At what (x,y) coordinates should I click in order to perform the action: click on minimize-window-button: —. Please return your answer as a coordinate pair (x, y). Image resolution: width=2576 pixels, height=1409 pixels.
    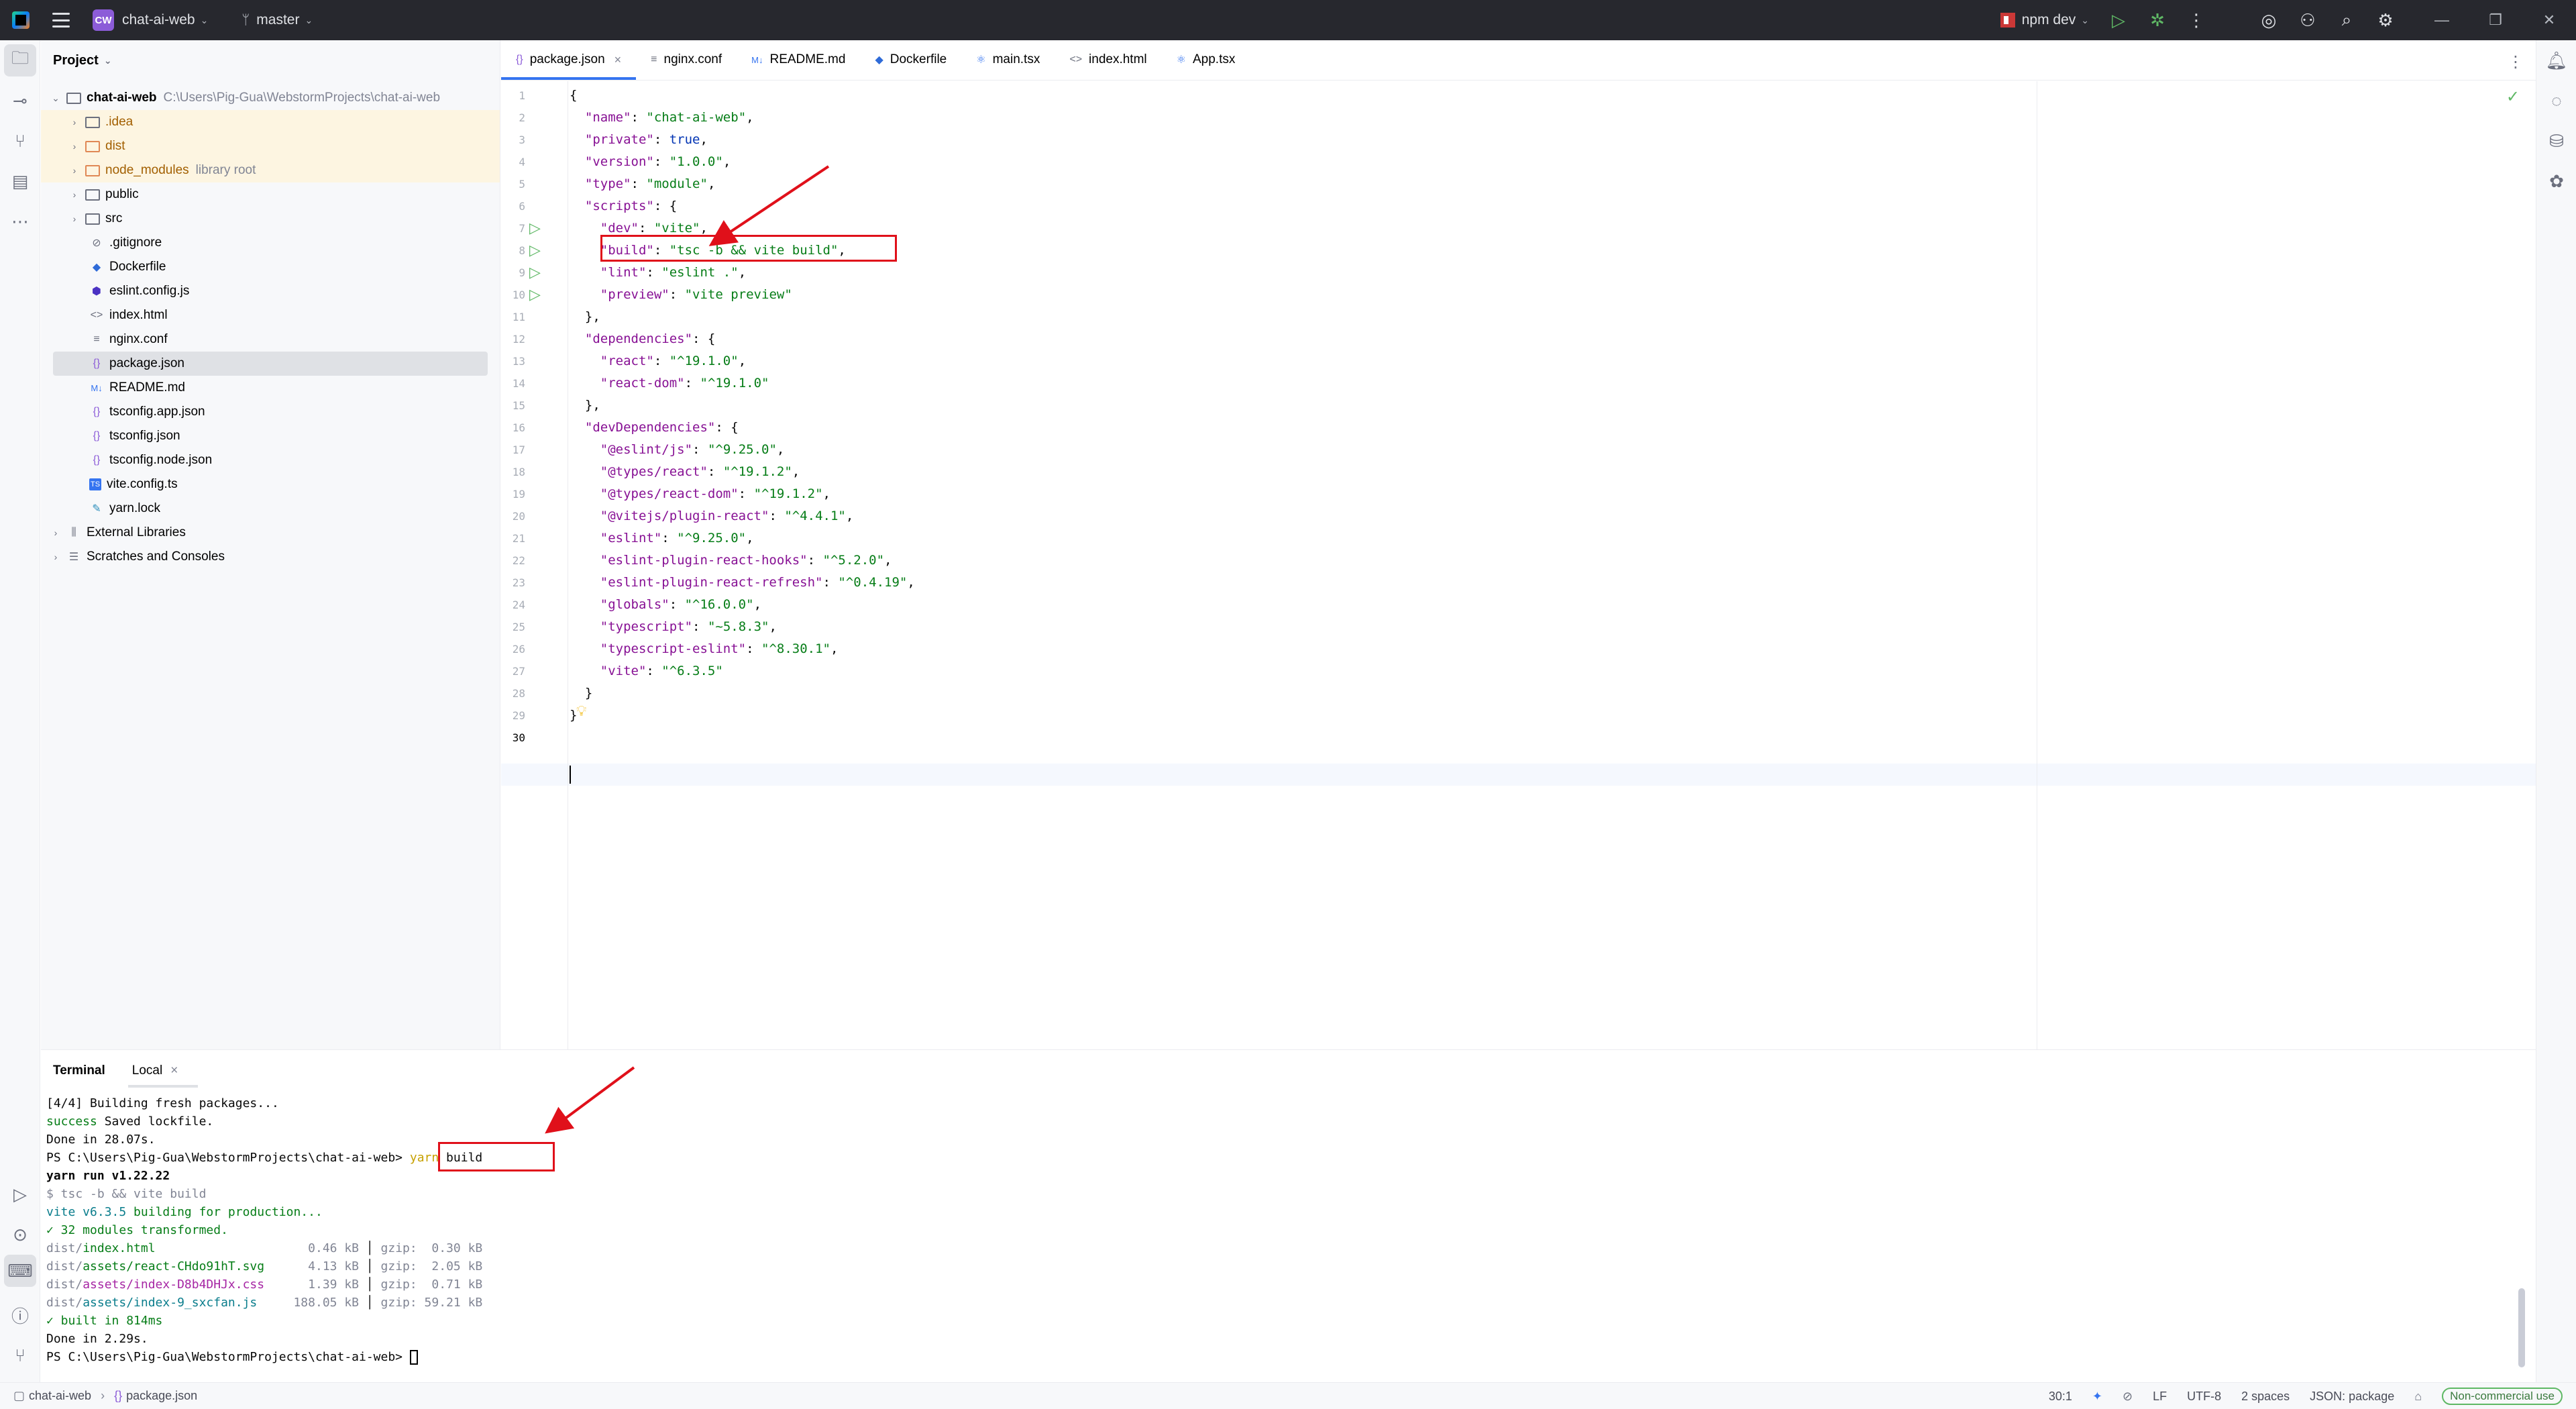
    Looking at the image, I should click on (2442, 20).